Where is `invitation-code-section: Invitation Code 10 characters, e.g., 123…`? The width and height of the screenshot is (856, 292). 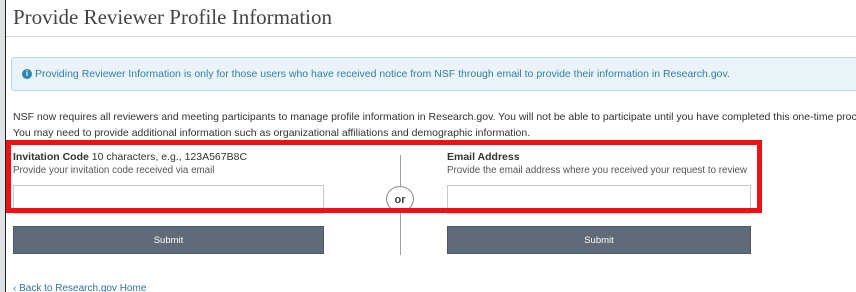 invitation-code-section: Invitation Code 10 characters, e.g., 123… is located at coordinates (168, 202).